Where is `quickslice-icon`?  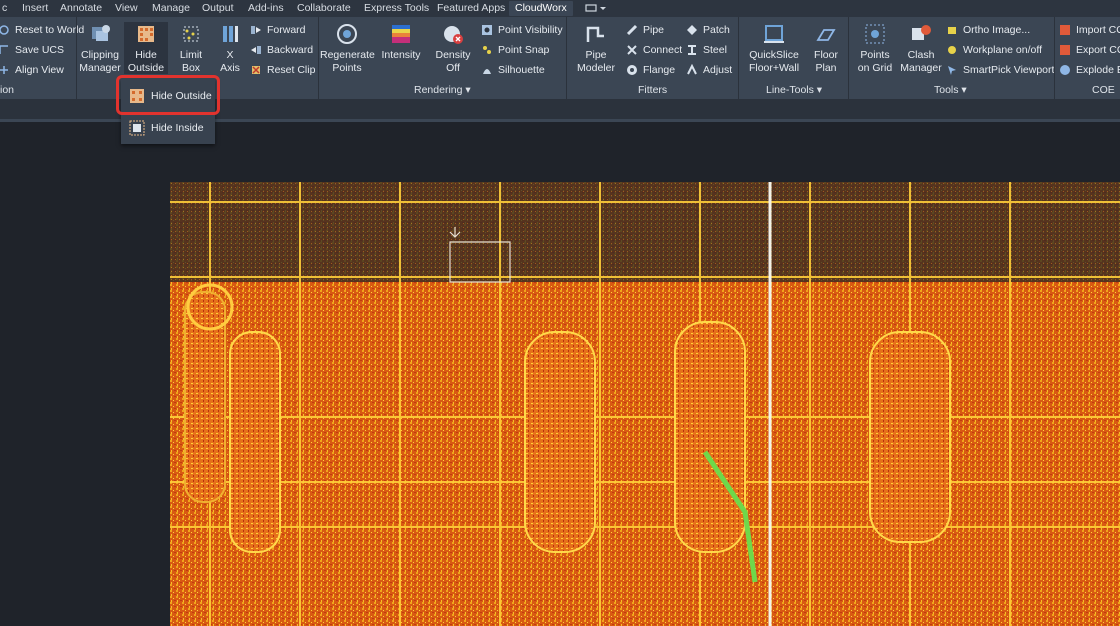
quickslice-icon is located at coordinates (774, 34).